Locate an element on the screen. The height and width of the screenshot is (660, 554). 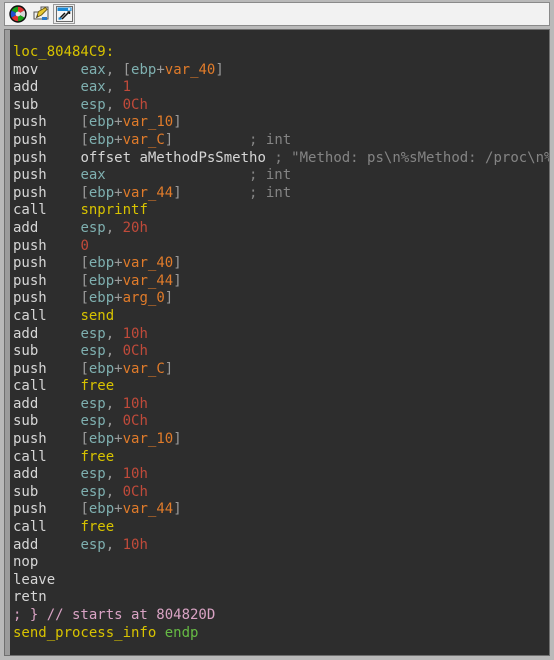
edit-pencil-icon-svg is located at coordinates (41, 13).